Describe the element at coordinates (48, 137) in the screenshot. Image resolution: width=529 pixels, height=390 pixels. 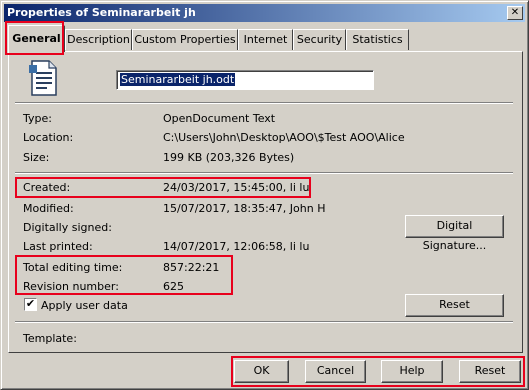
I see `location-label: Location:` at that location.